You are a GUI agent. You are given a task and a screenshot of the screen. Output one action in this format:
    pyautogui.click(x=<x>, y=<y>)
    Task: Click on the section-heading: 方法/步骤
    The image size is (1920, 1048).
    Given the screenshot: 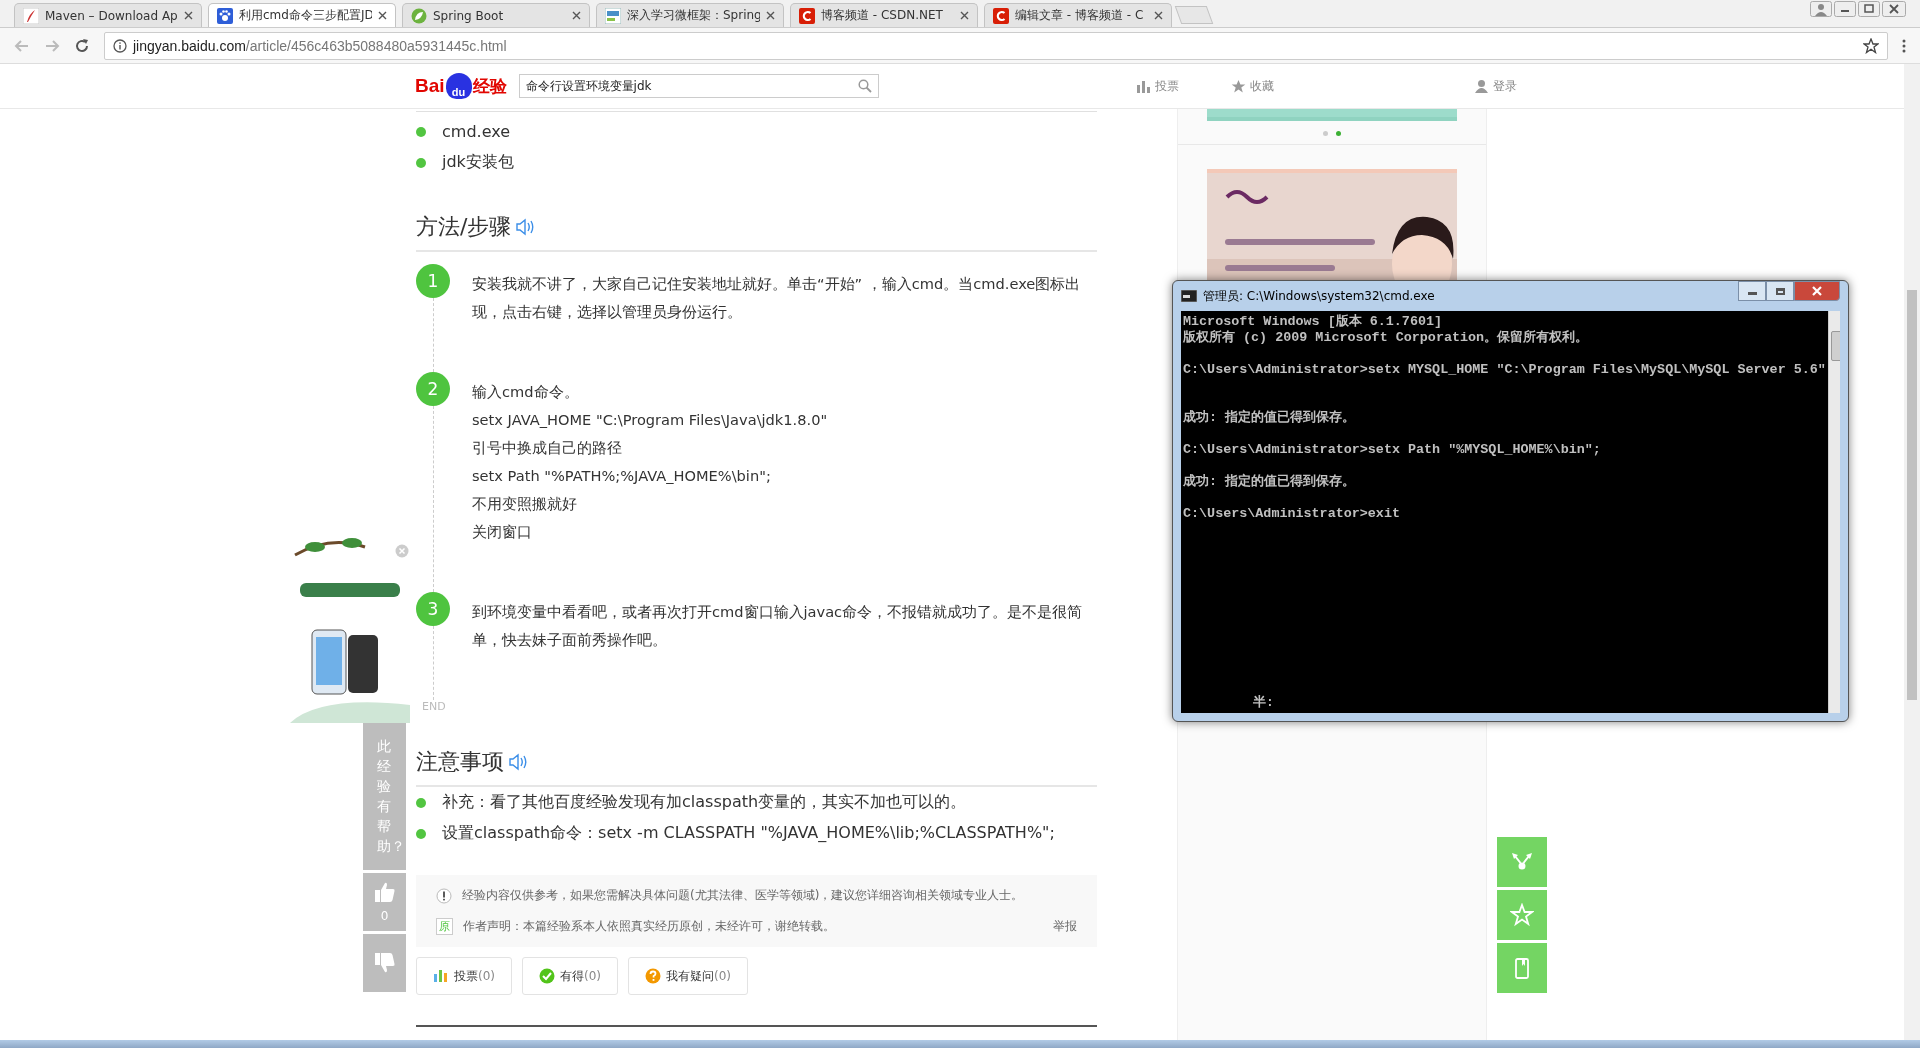 What is the action you would take?
    pyautogui.click(x=464, y=227)
    